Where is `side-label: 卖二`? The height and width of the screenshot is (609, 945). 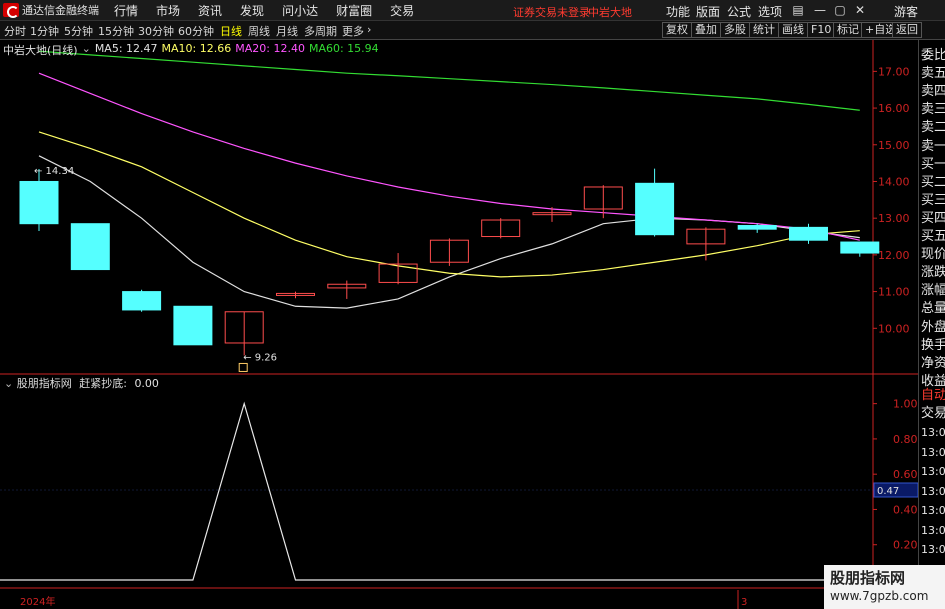 side-label: 卖二 is located at coordinates (933, 125).